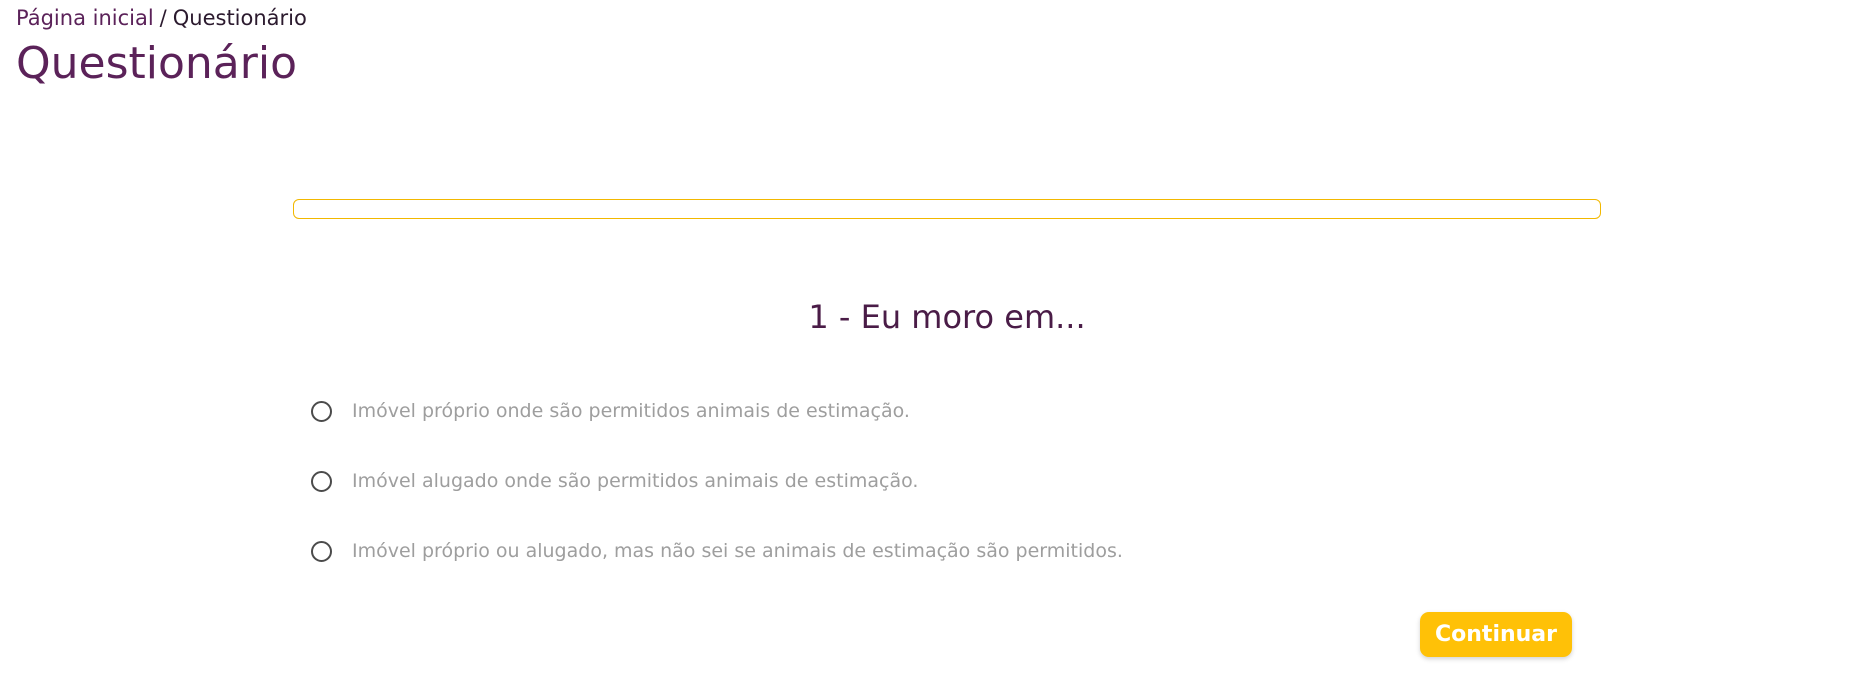  I want to click on breadcrumb-current: Questionário, so click(239, 18).